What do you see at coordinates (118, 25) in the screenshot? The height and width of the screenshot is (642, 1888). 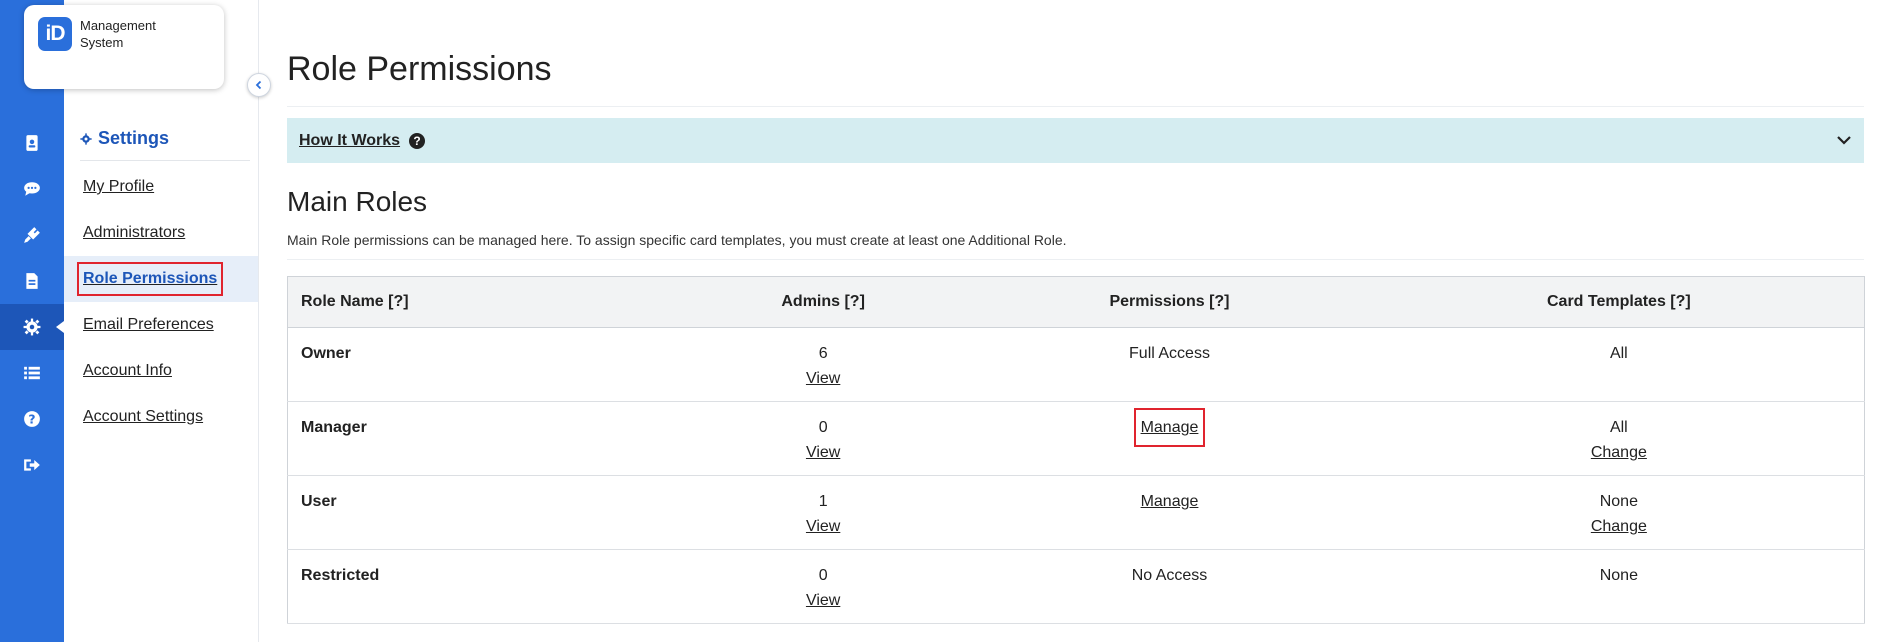 I see `logo-line-1: Management` at bounding box center [118, 25].